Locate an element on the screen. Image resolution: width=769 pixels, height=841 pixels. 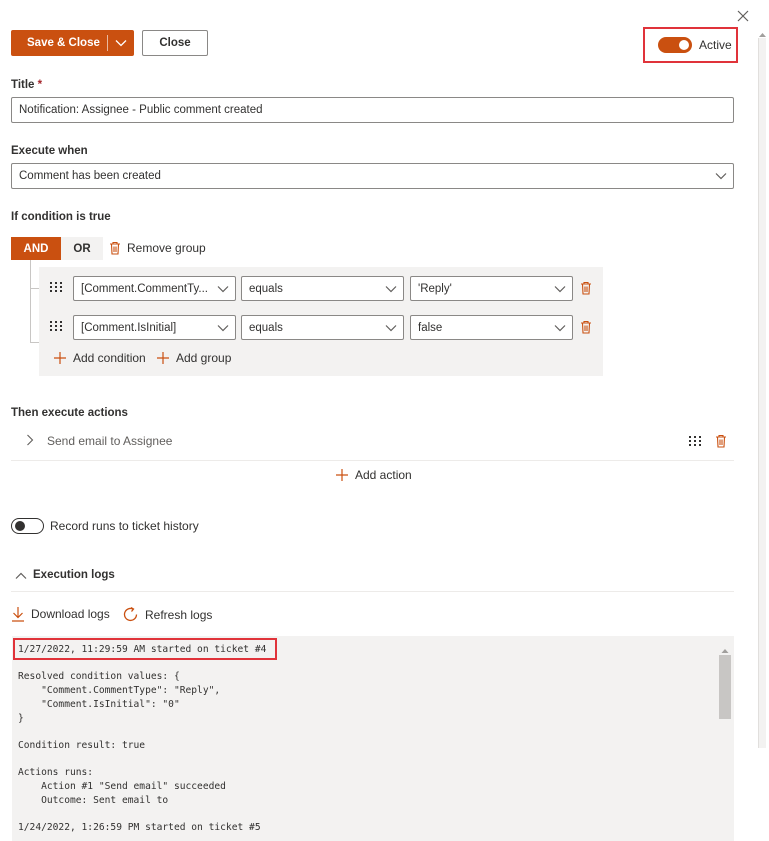
log-line: Condition result: true is located at coordinates (82, 745).